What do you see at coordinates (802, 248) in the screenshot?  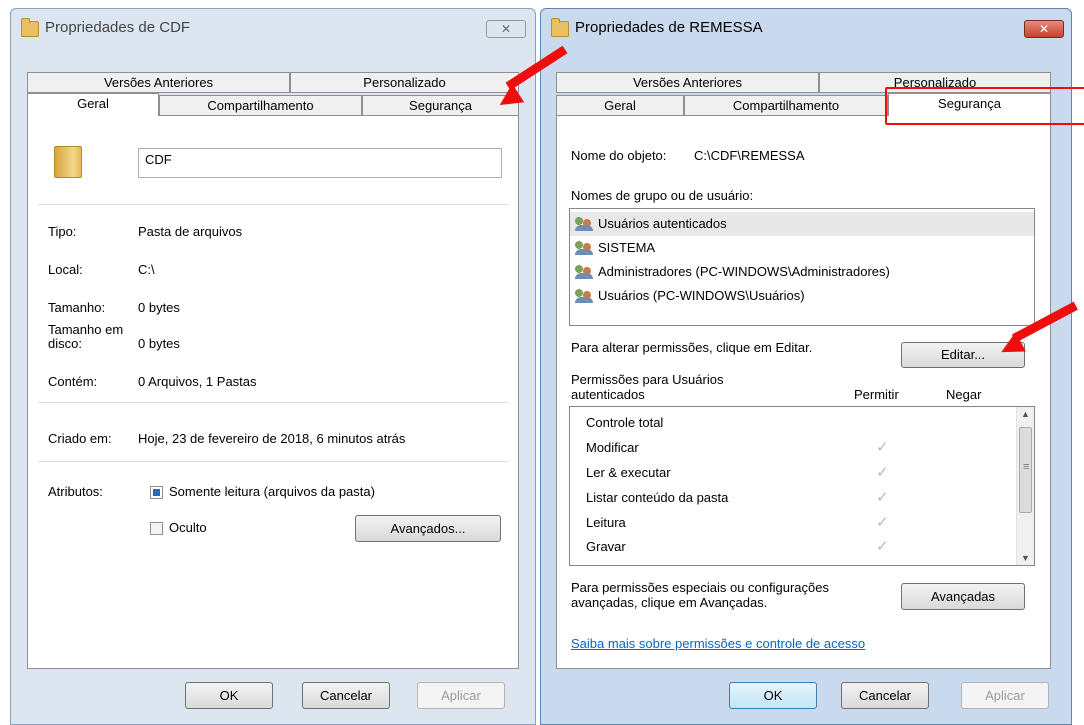 I see `list-item: SISTEMA` at bounding box center [802, 248].